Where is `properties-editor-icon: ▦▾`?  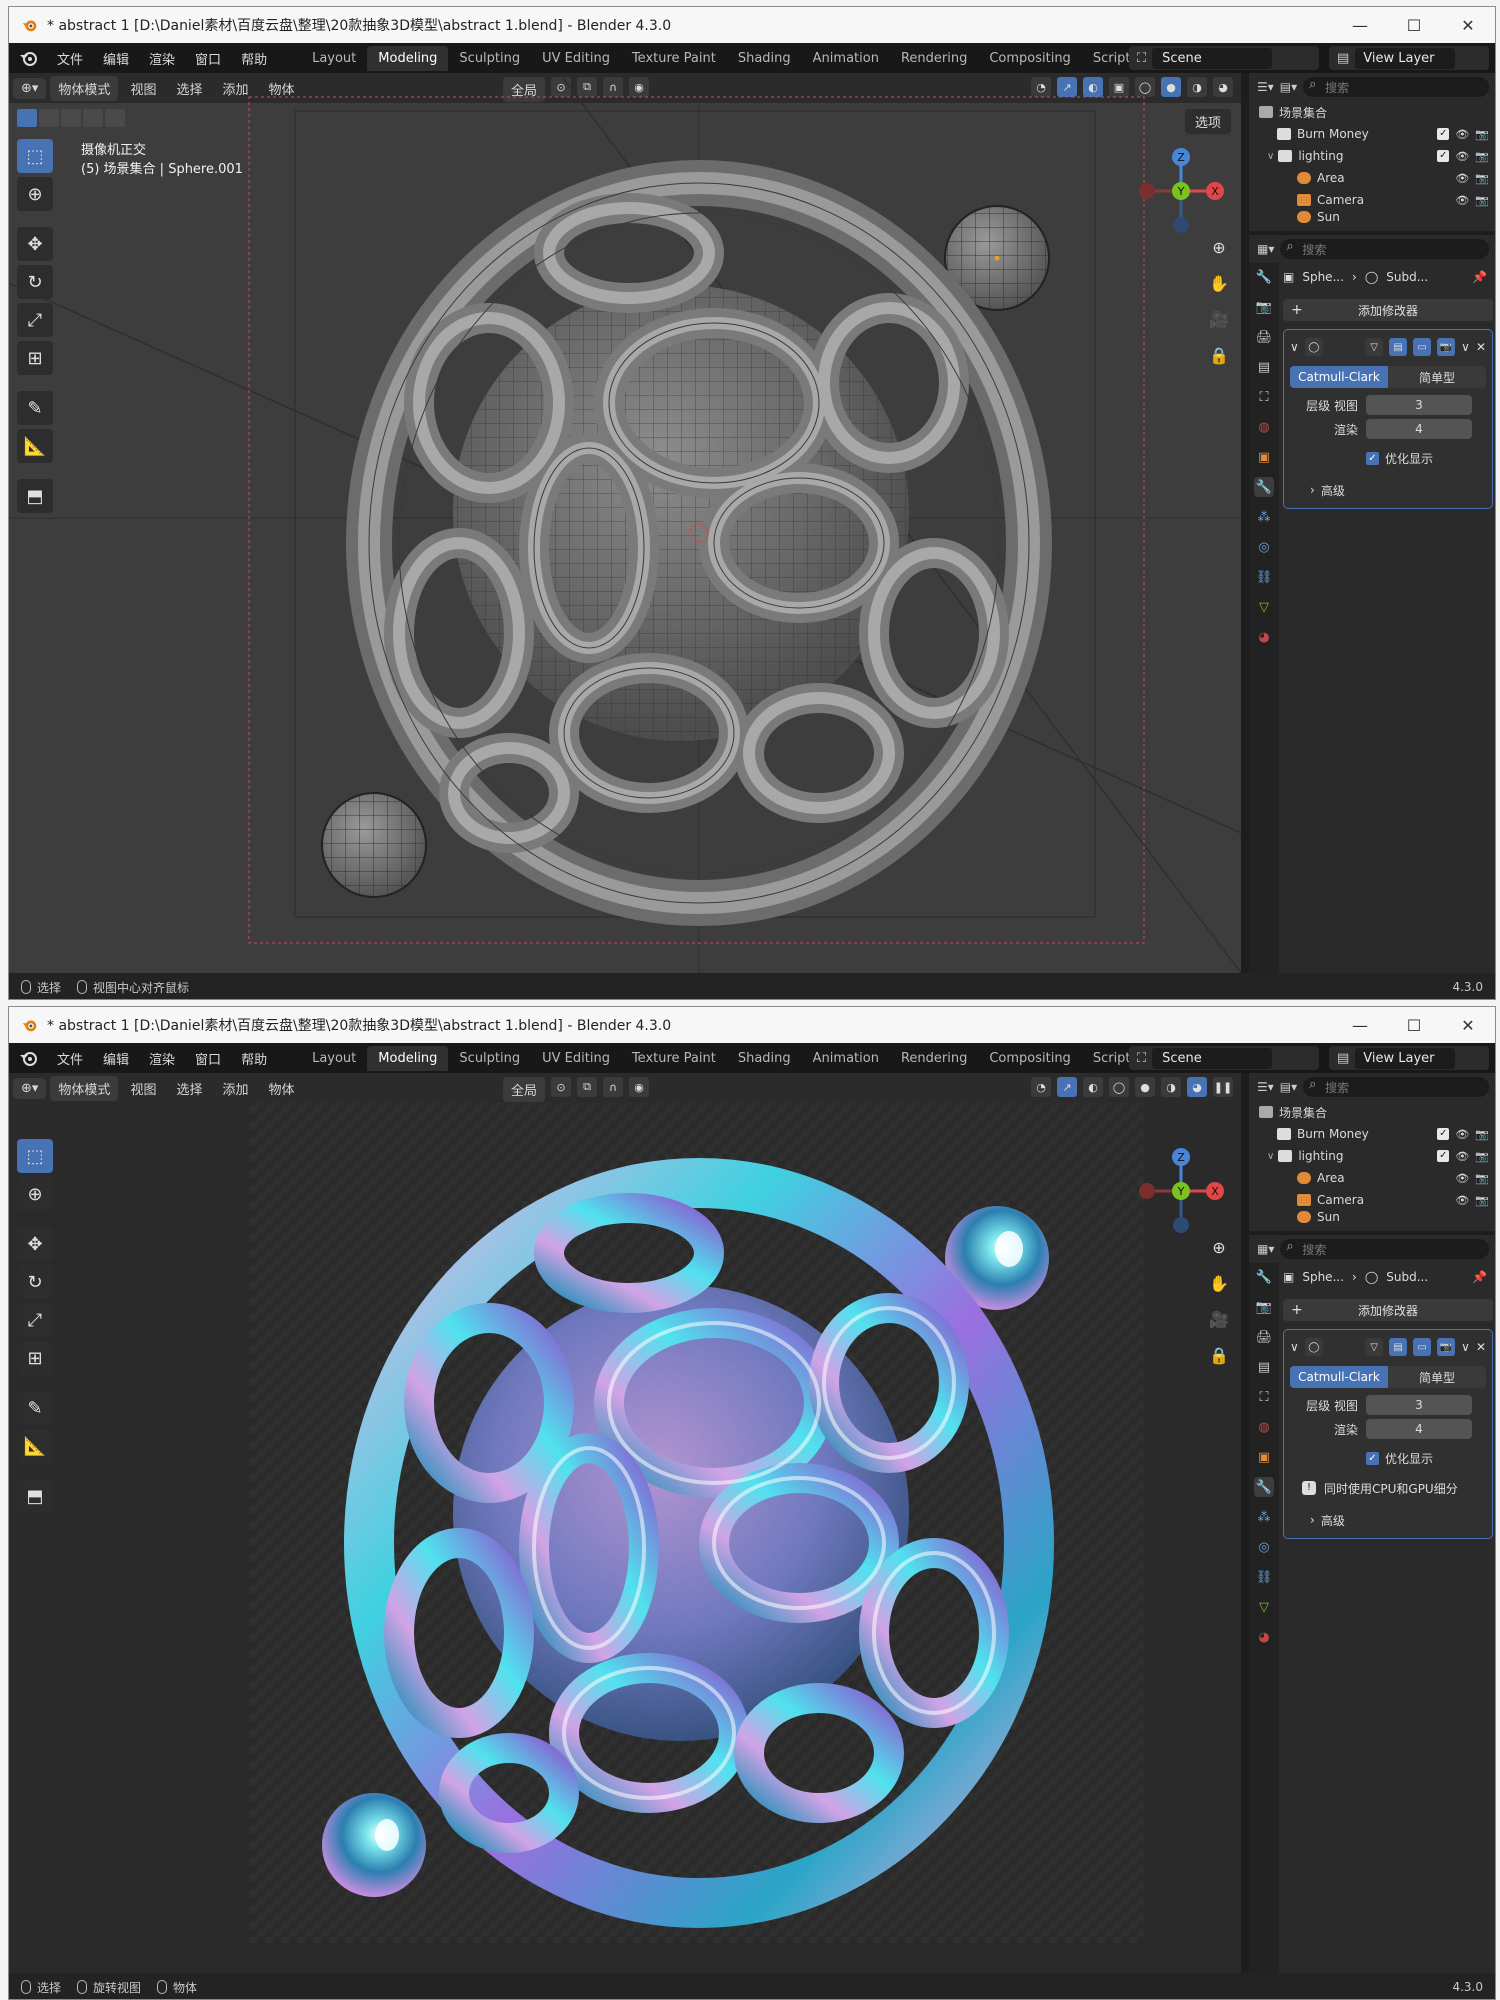
properties-editor-icon: ▦▾ is located at coordinates (1265, 249).